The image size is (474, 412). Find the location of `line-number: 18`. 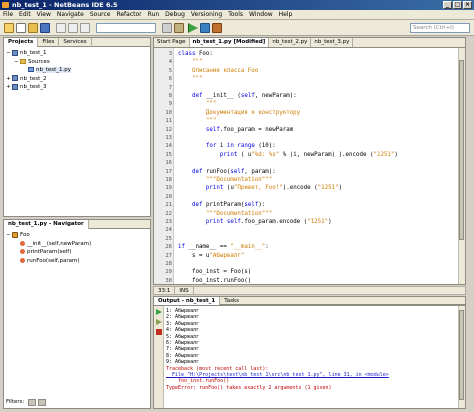

line-number: 18 is located at coordinates (168, 180).